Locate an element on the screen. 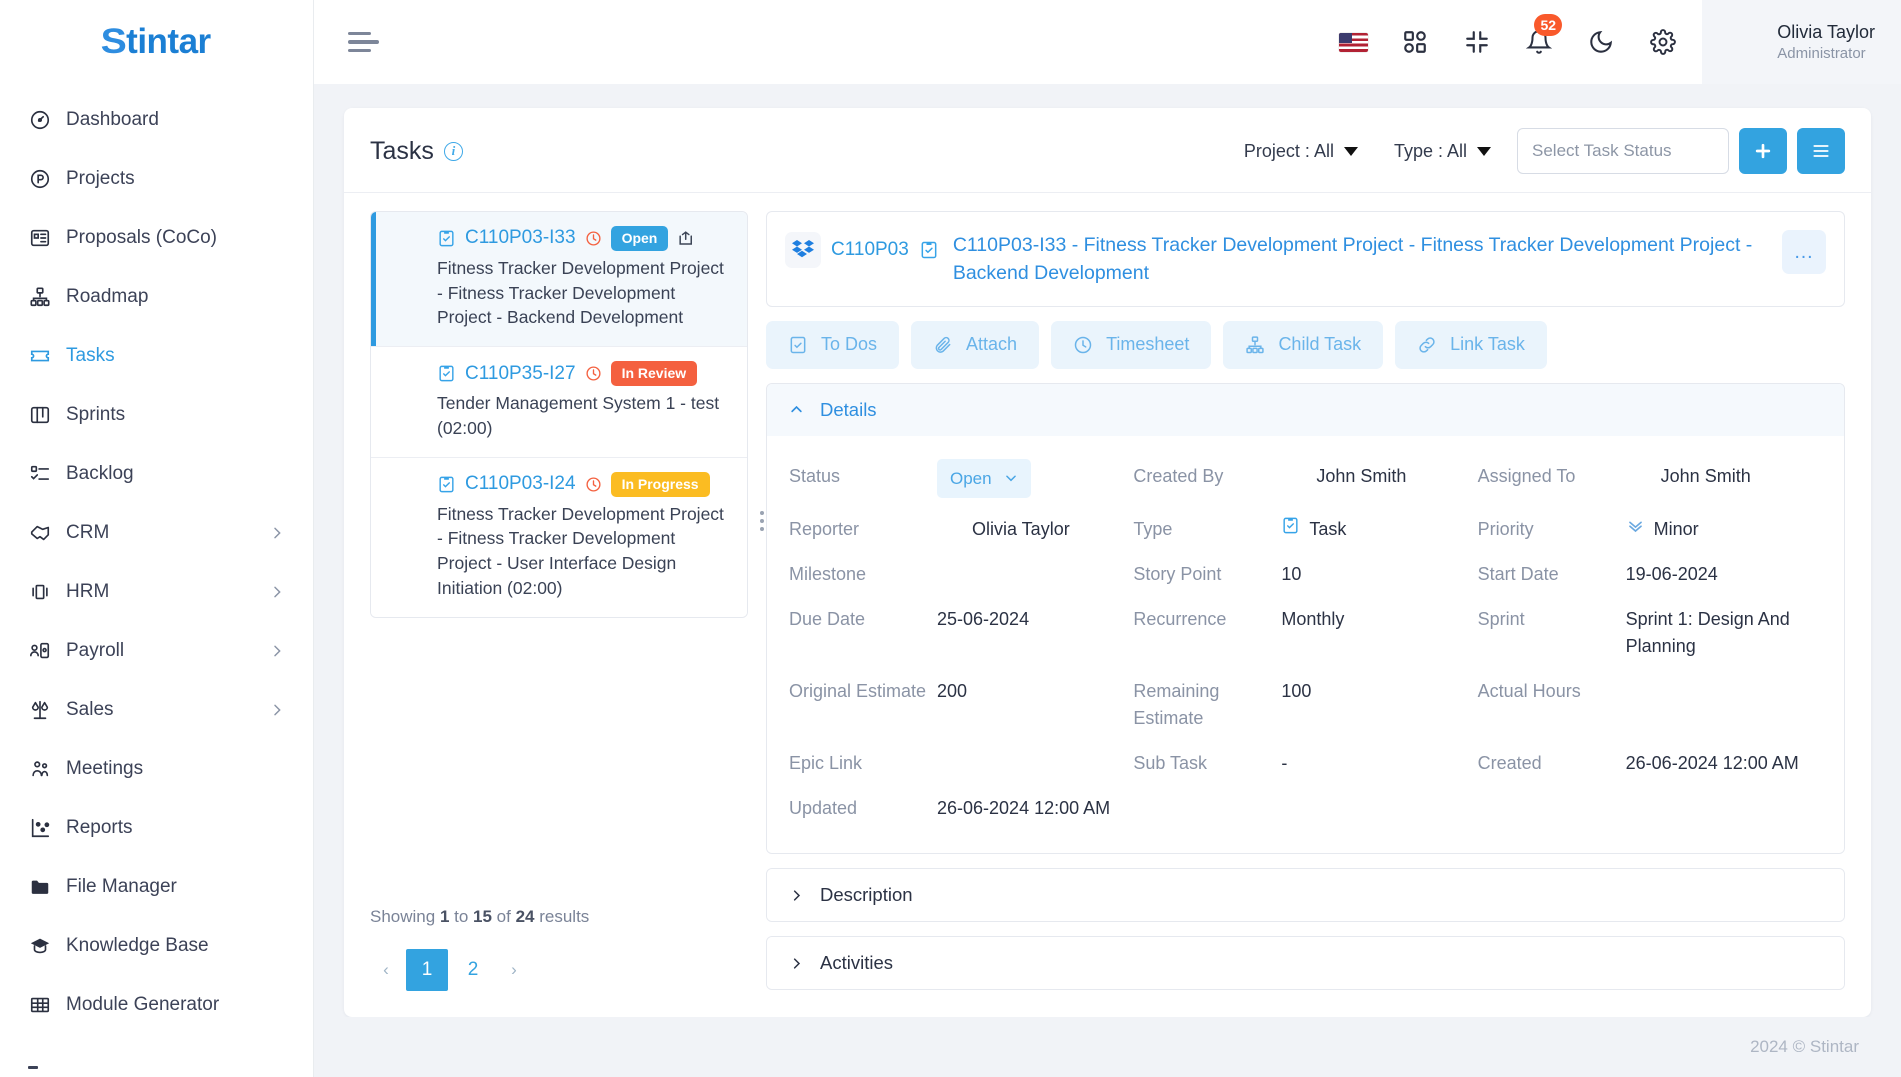 The image size is (1901, 1077). us-flag-icon is located at coordinates (1353, 42).